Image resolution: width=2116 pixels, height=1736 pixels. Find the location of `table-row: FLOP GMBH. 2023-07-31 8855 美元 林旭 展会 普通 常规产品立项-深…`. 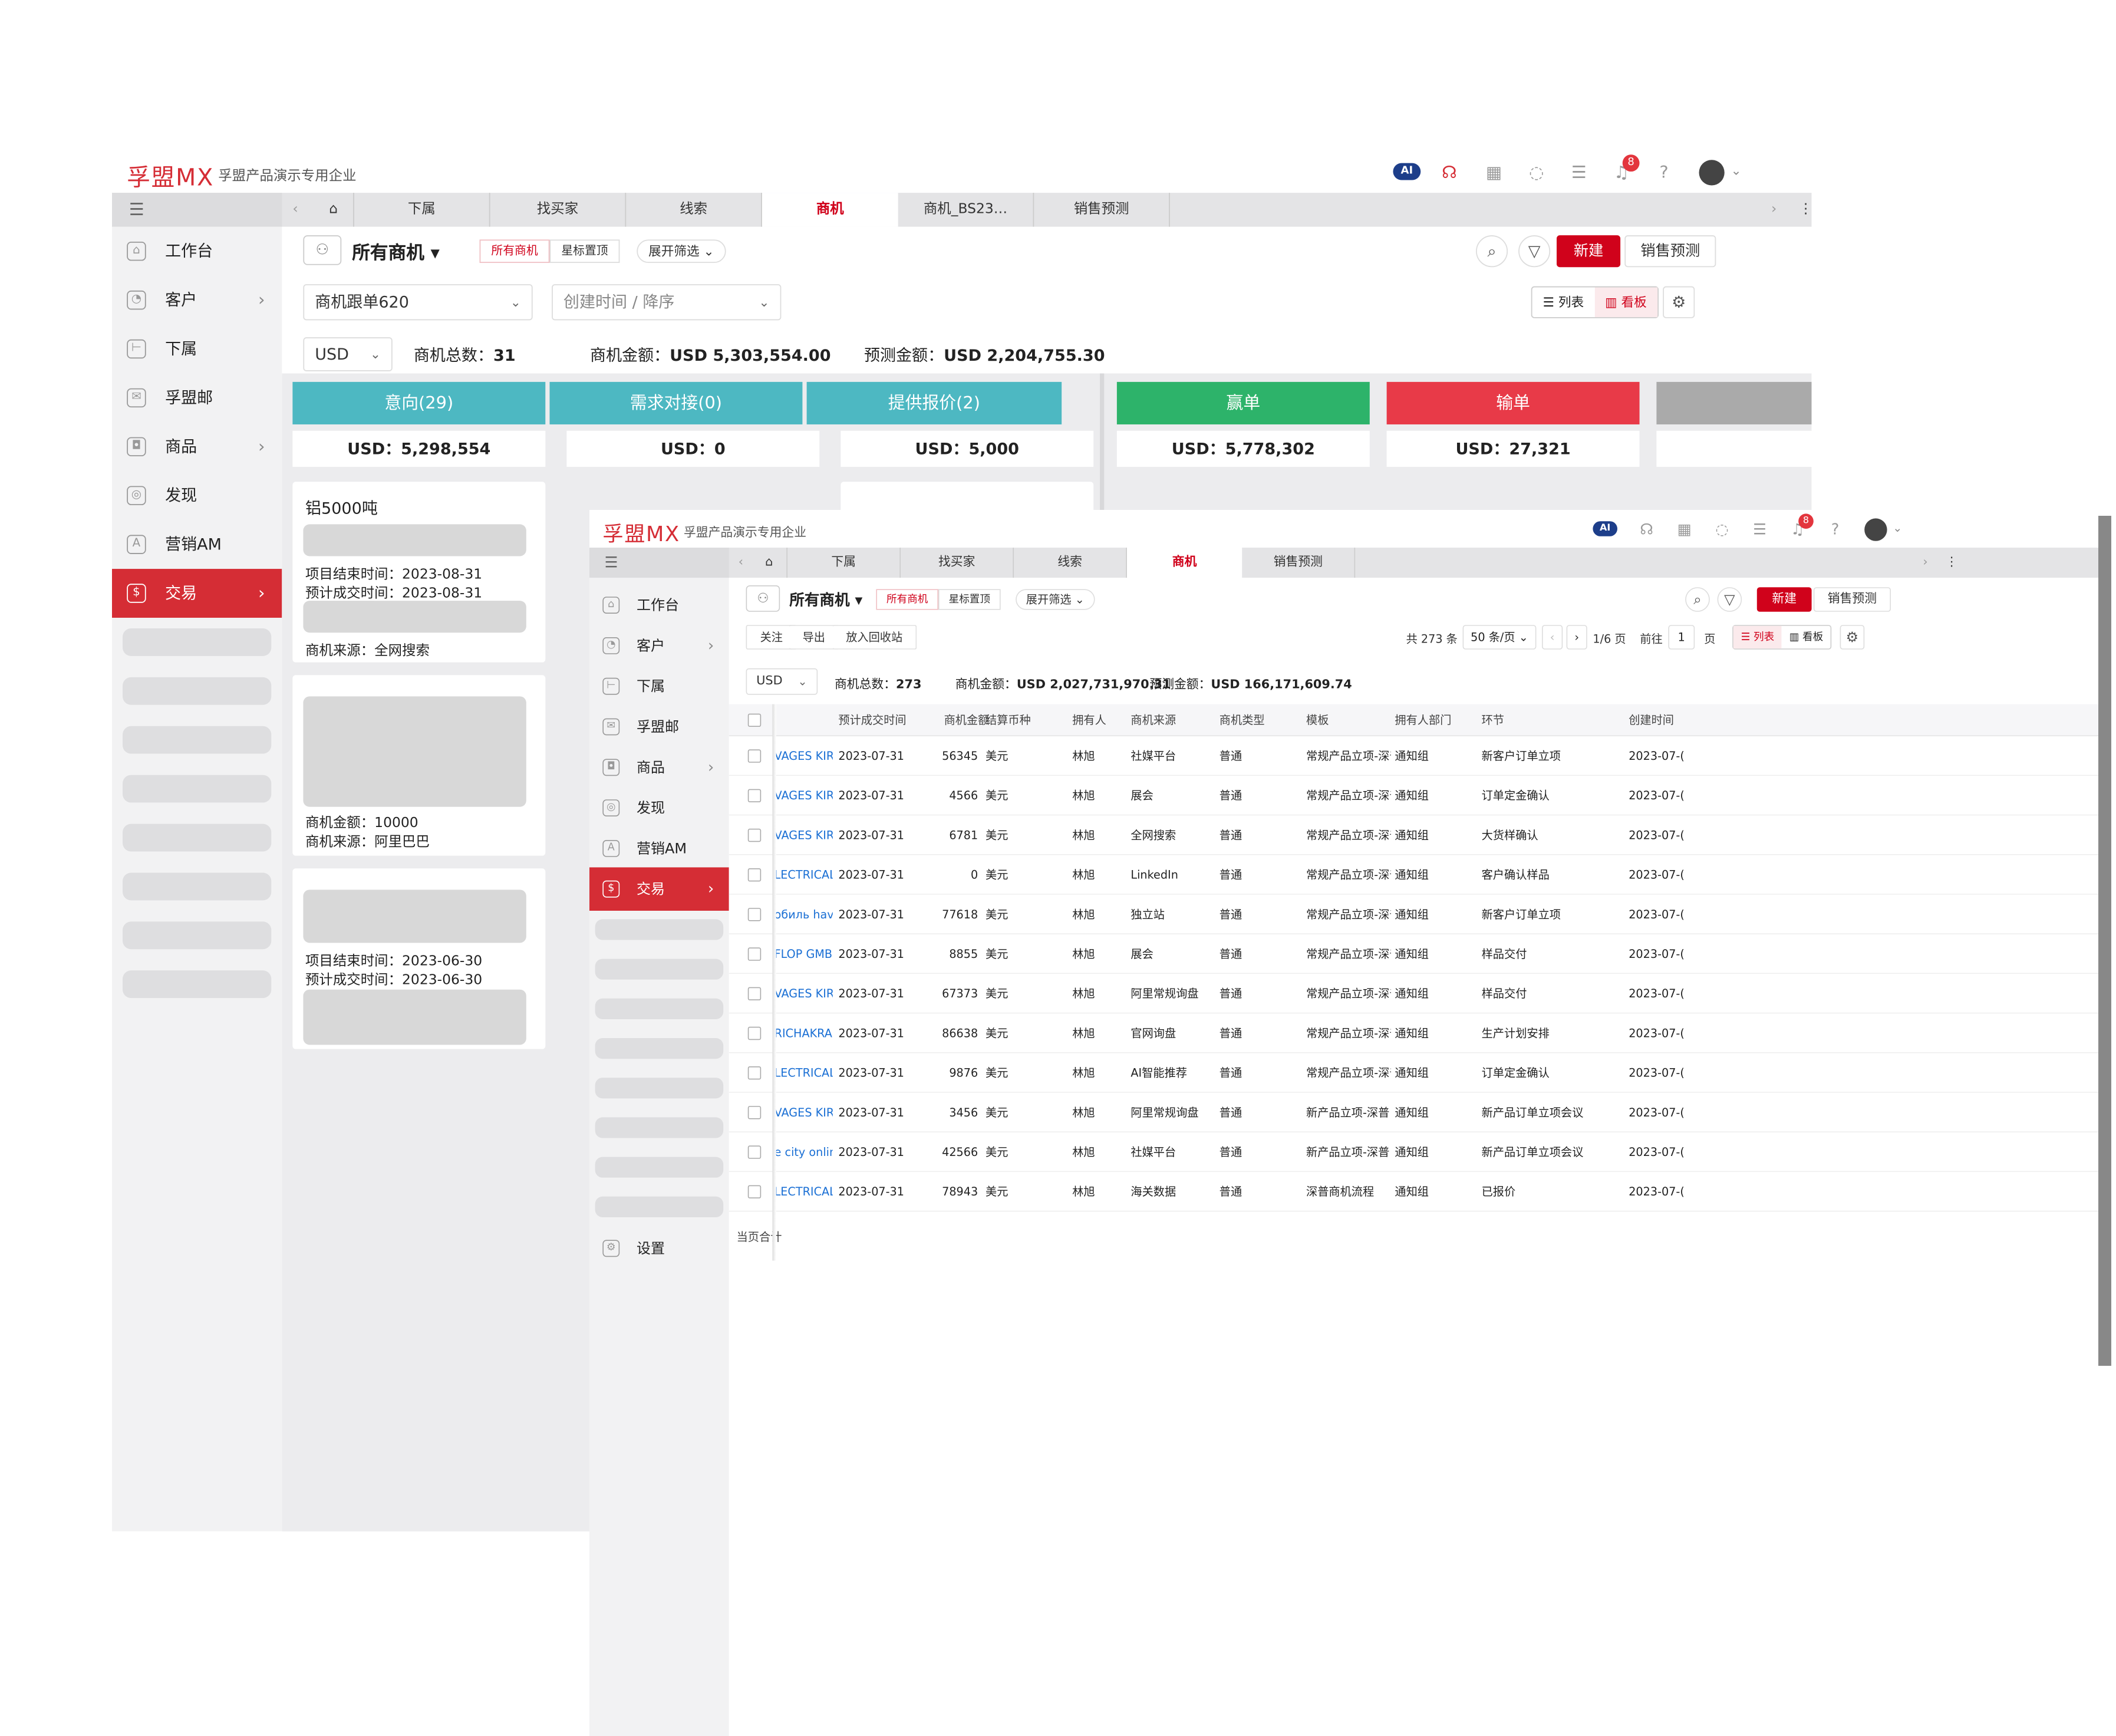

table-row: FLOP GMBH. 2023-07-31 8855 美元 林旭 展会 普通 常规产品立项-深… is located at coordinates (1413, 954).